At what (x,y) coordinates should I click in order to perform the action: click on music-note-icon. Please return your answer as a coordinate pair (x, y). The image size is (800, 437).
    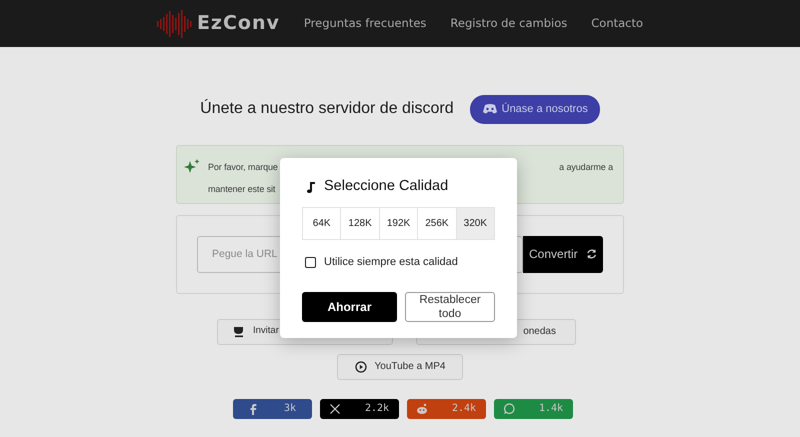
    Looking at the image, I should click on (311, 186).